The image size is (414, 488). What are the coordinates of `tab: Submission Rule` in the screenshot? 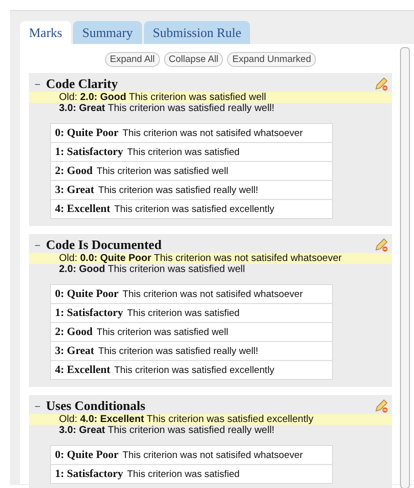 It's located at (197, 32).